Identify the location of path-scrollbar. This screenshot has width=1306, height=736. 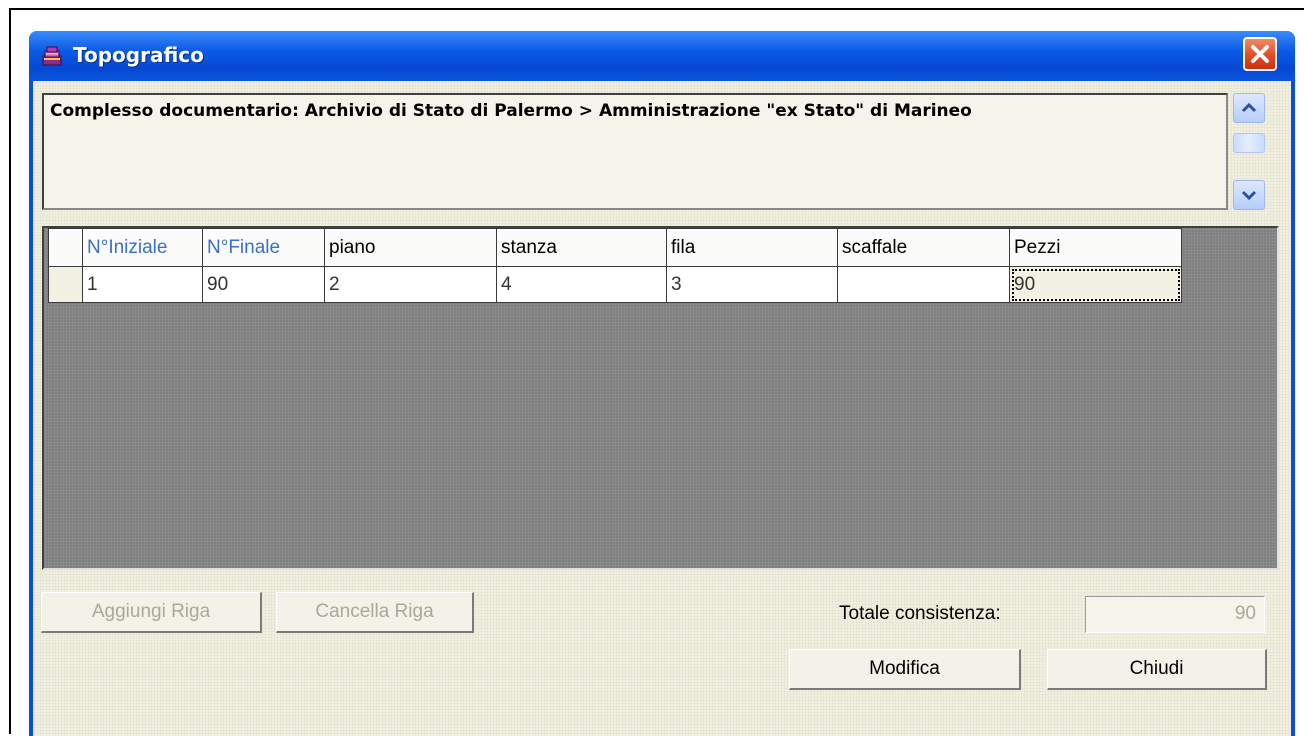
(1249, 151).